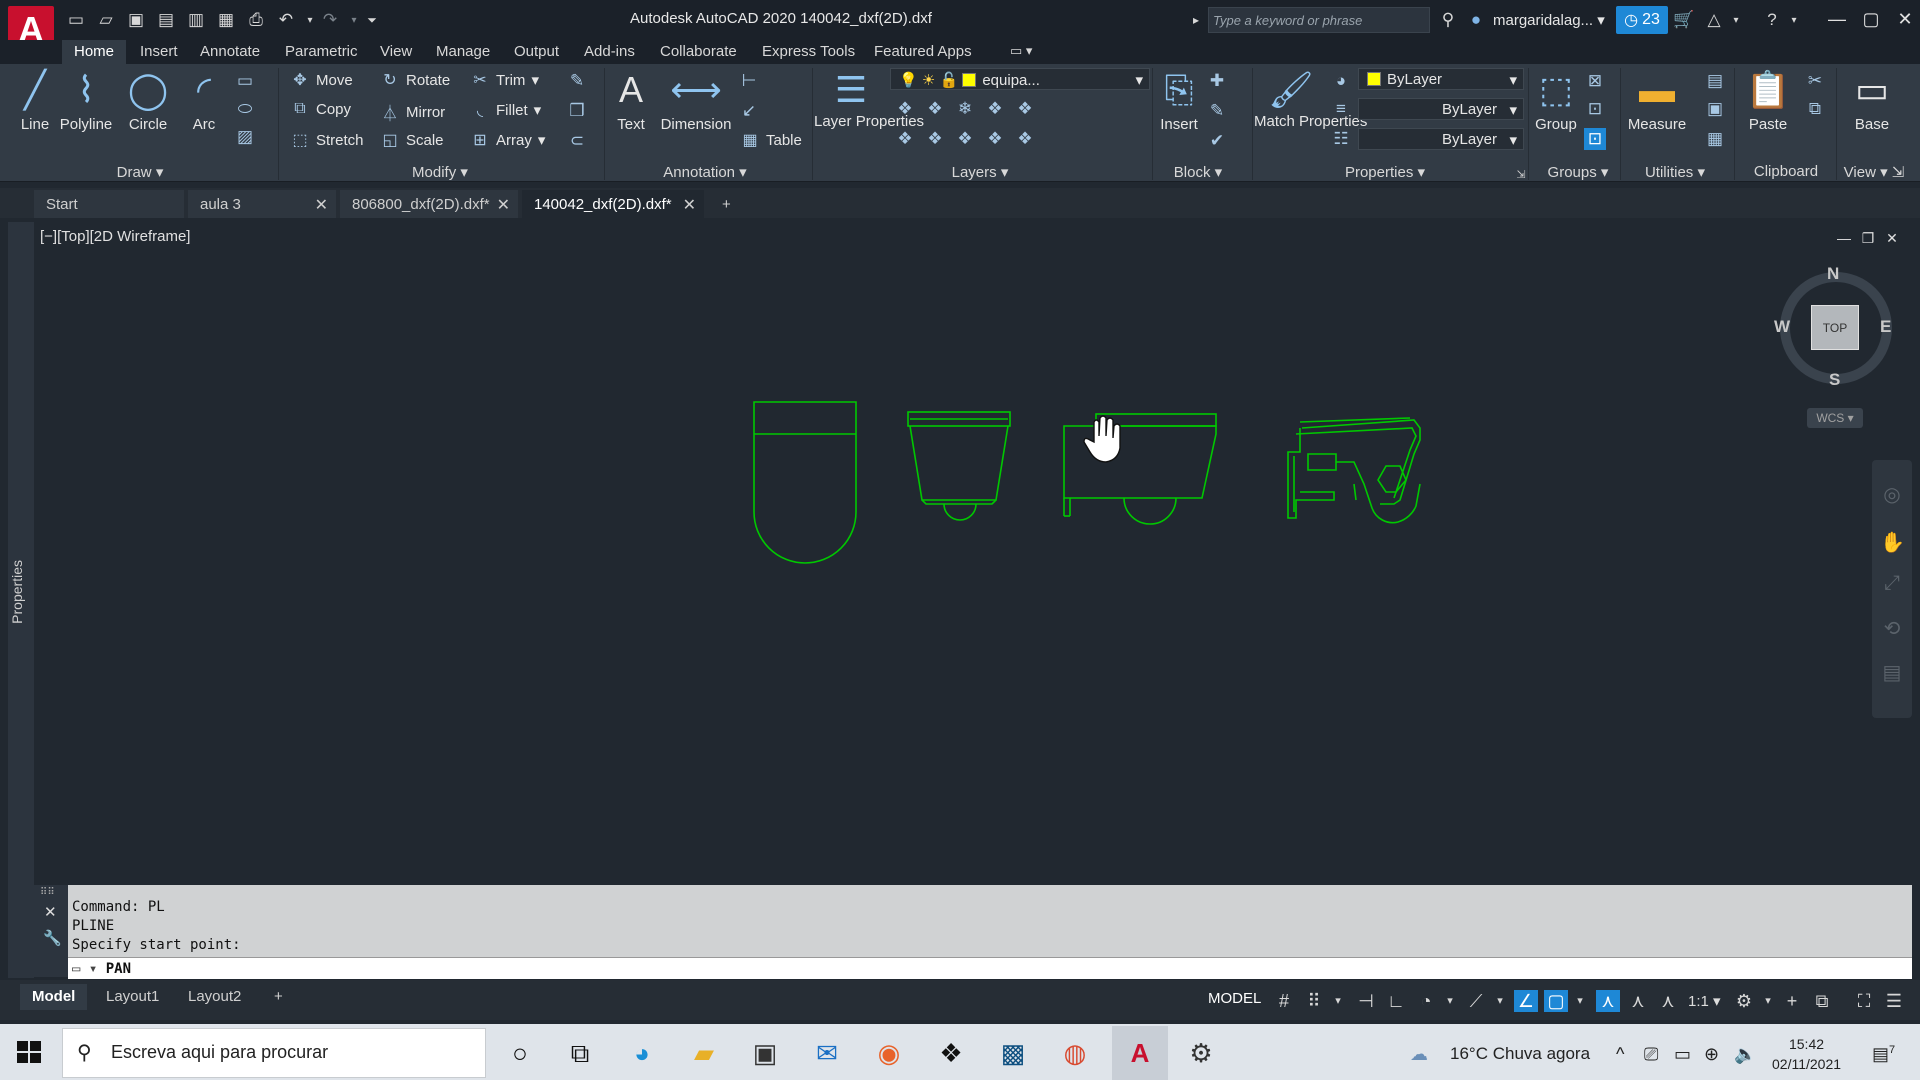 The height and width of the screenshot is (1080, 1920). Describe the element at coordinates (827, 1053) in the screenshot. I see `mail-icon: ✉` at that location.